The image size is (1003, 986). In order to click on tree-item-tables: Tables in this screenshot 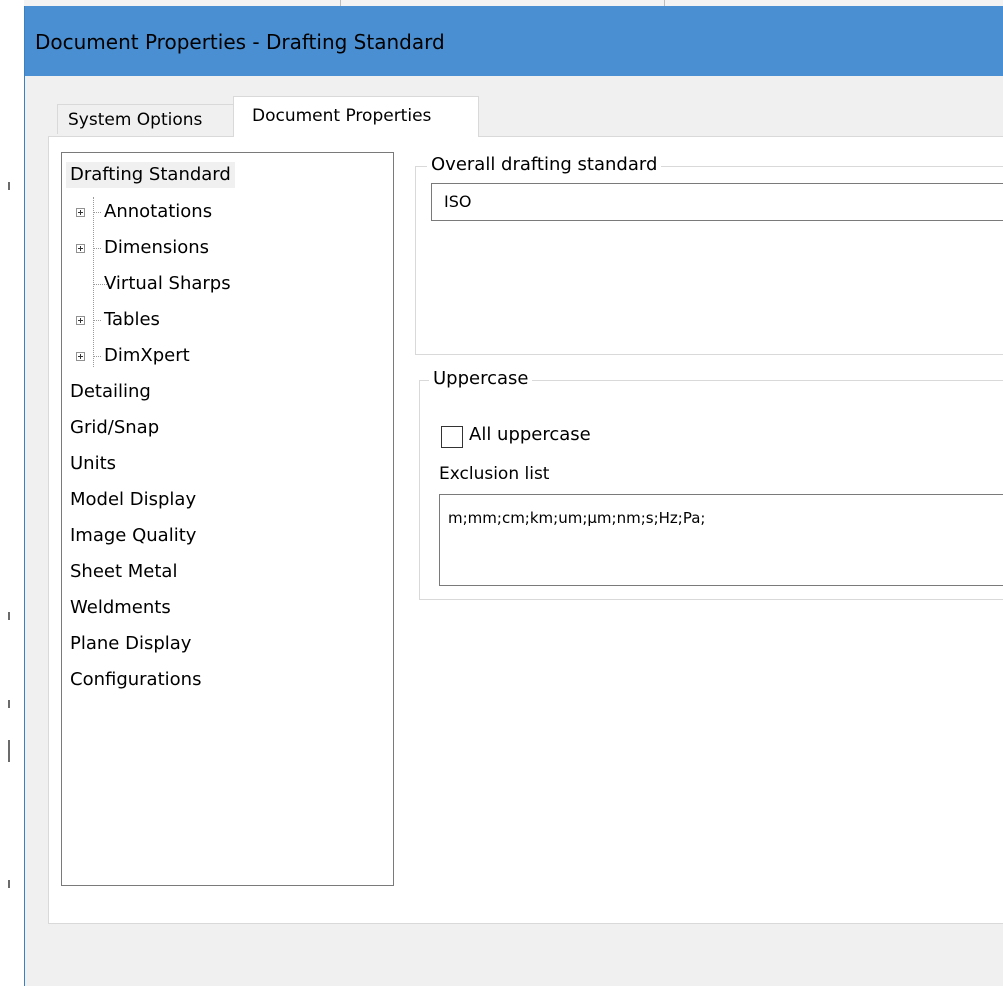, I will do `click(132, 320)`.